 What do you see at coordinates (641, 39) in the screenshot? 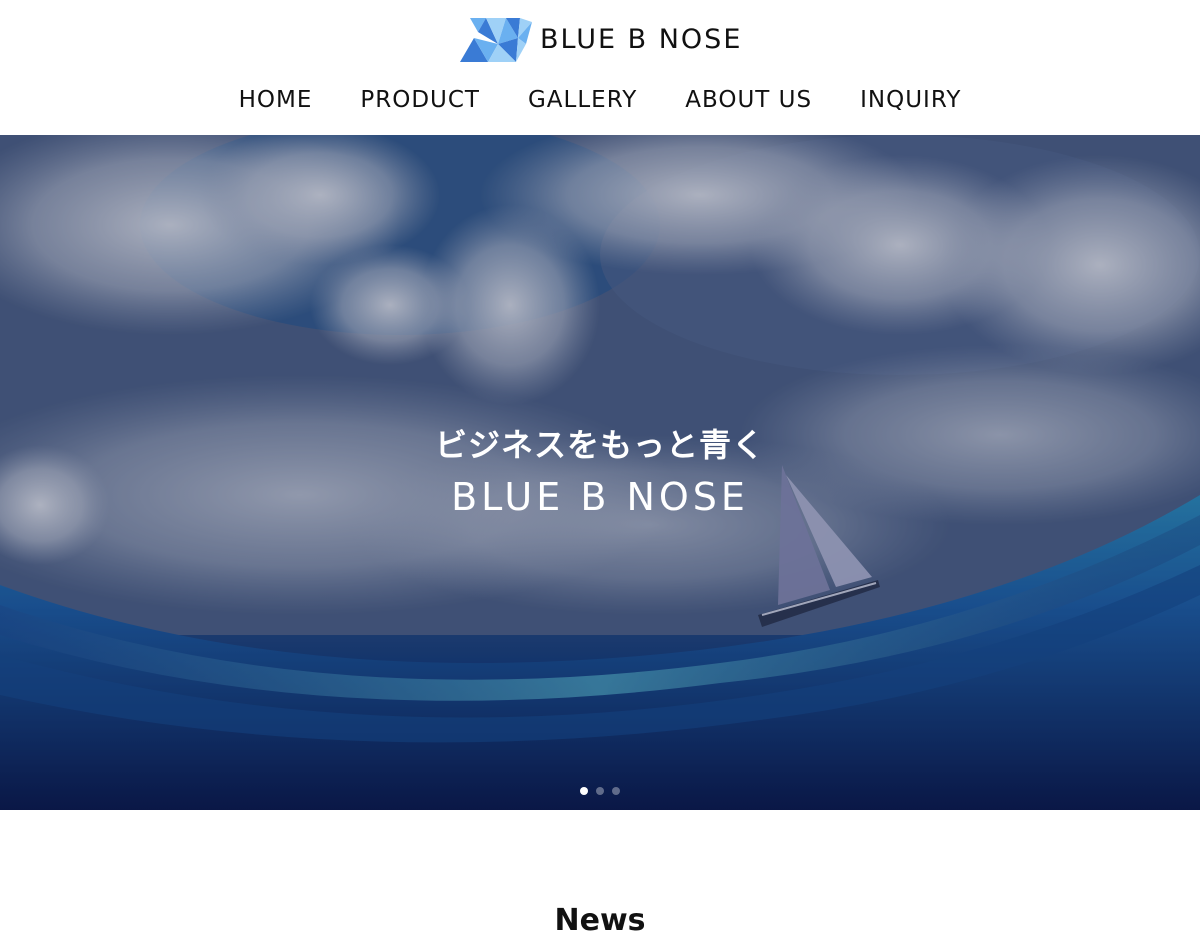
I see `logo-text: BLUE B NOSE` at bounding box center [641, 39].